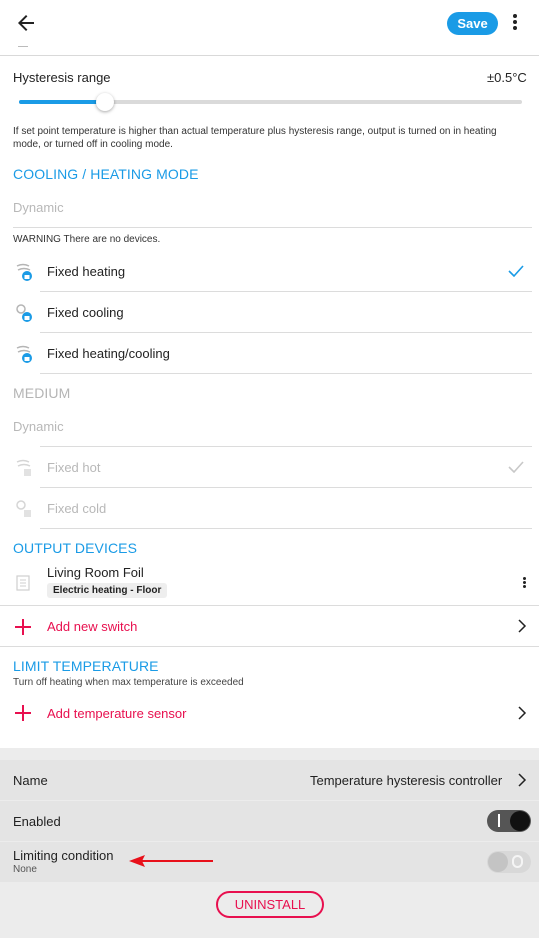 The image size is (539, 938). I want to click on fixed-hot-option: Fixed hot, so click(74, 467).